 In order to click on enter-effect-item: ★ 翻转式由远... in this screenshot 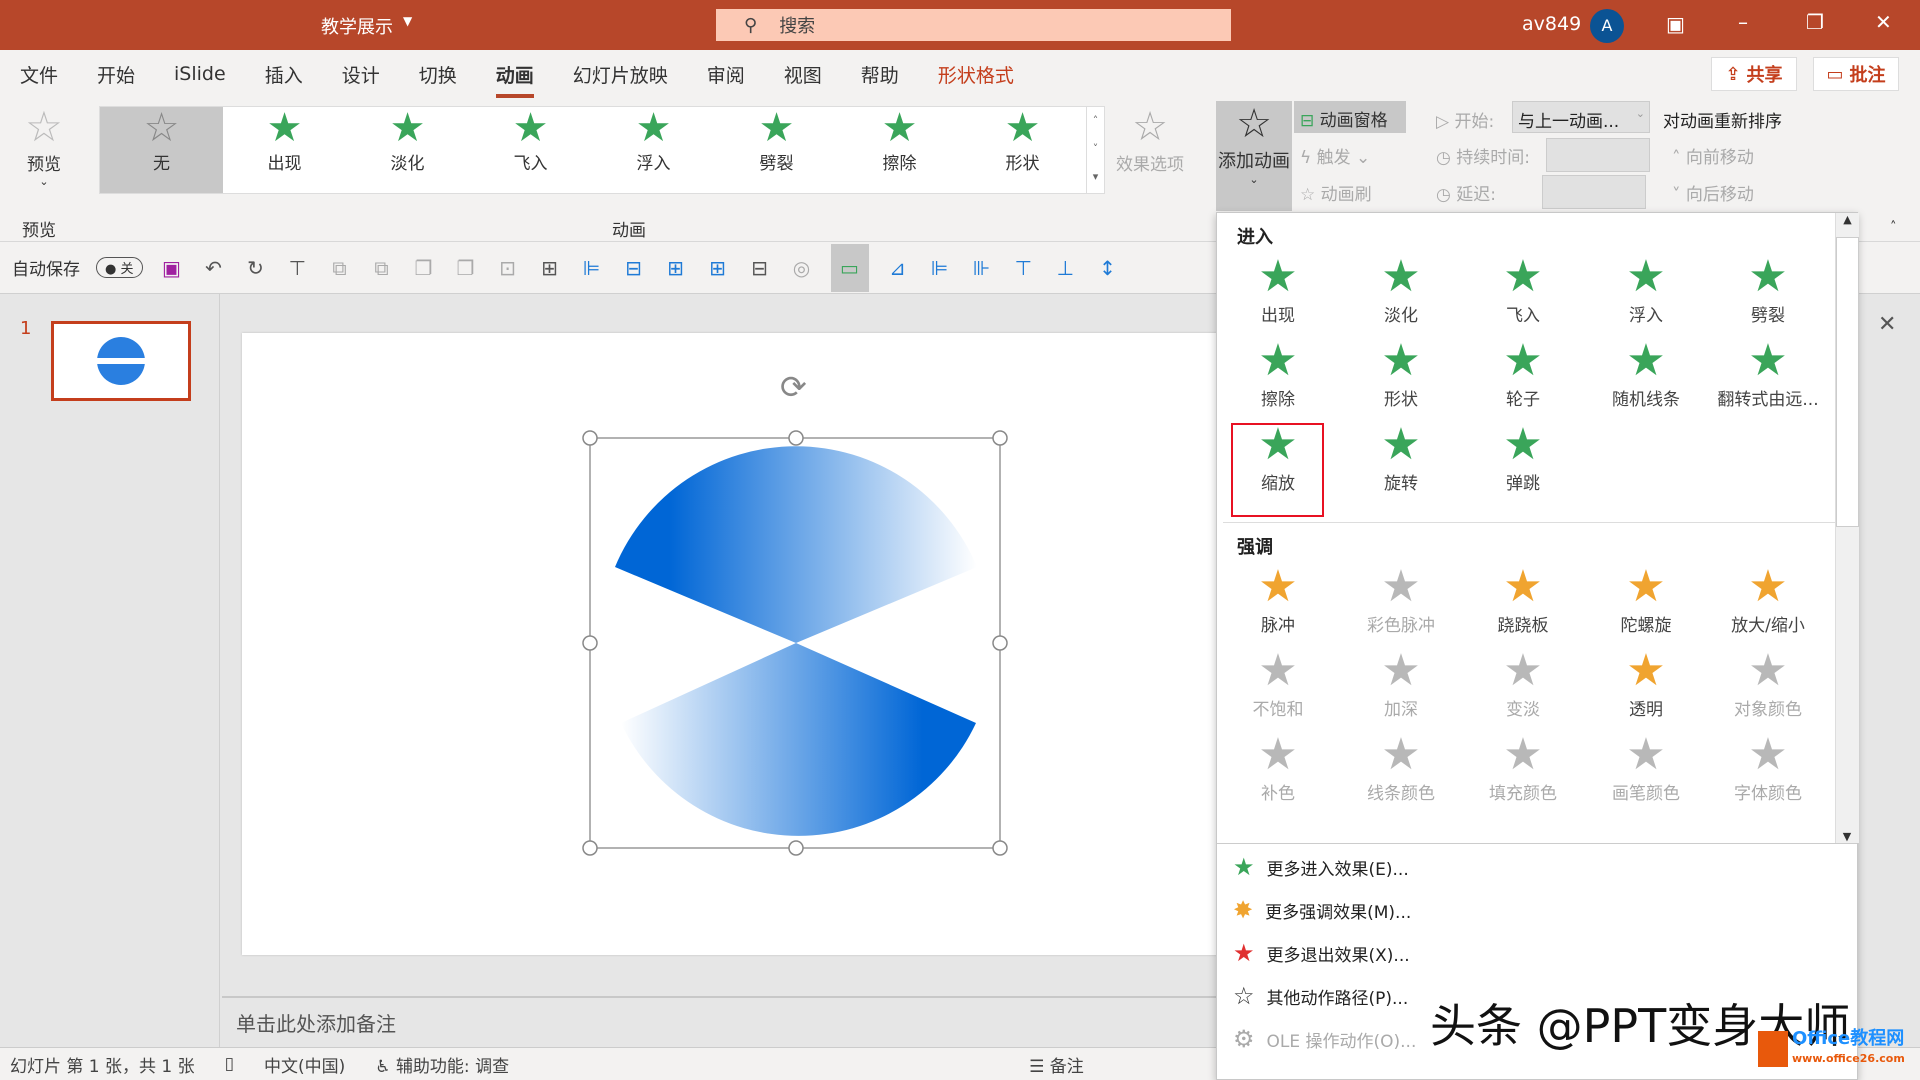, I will do `click(1768, 374)`.